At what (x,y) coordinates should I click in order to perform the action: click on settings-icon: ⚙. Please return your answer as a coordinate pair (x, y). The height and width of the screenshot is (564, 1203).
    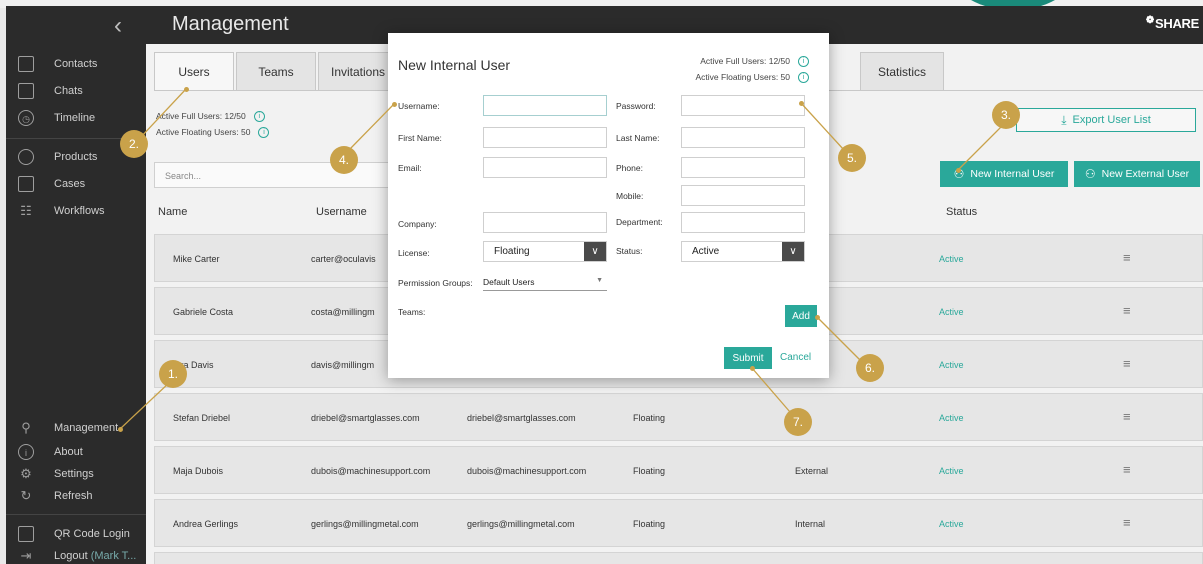
    Looking at the image, I should click on (26, 473).